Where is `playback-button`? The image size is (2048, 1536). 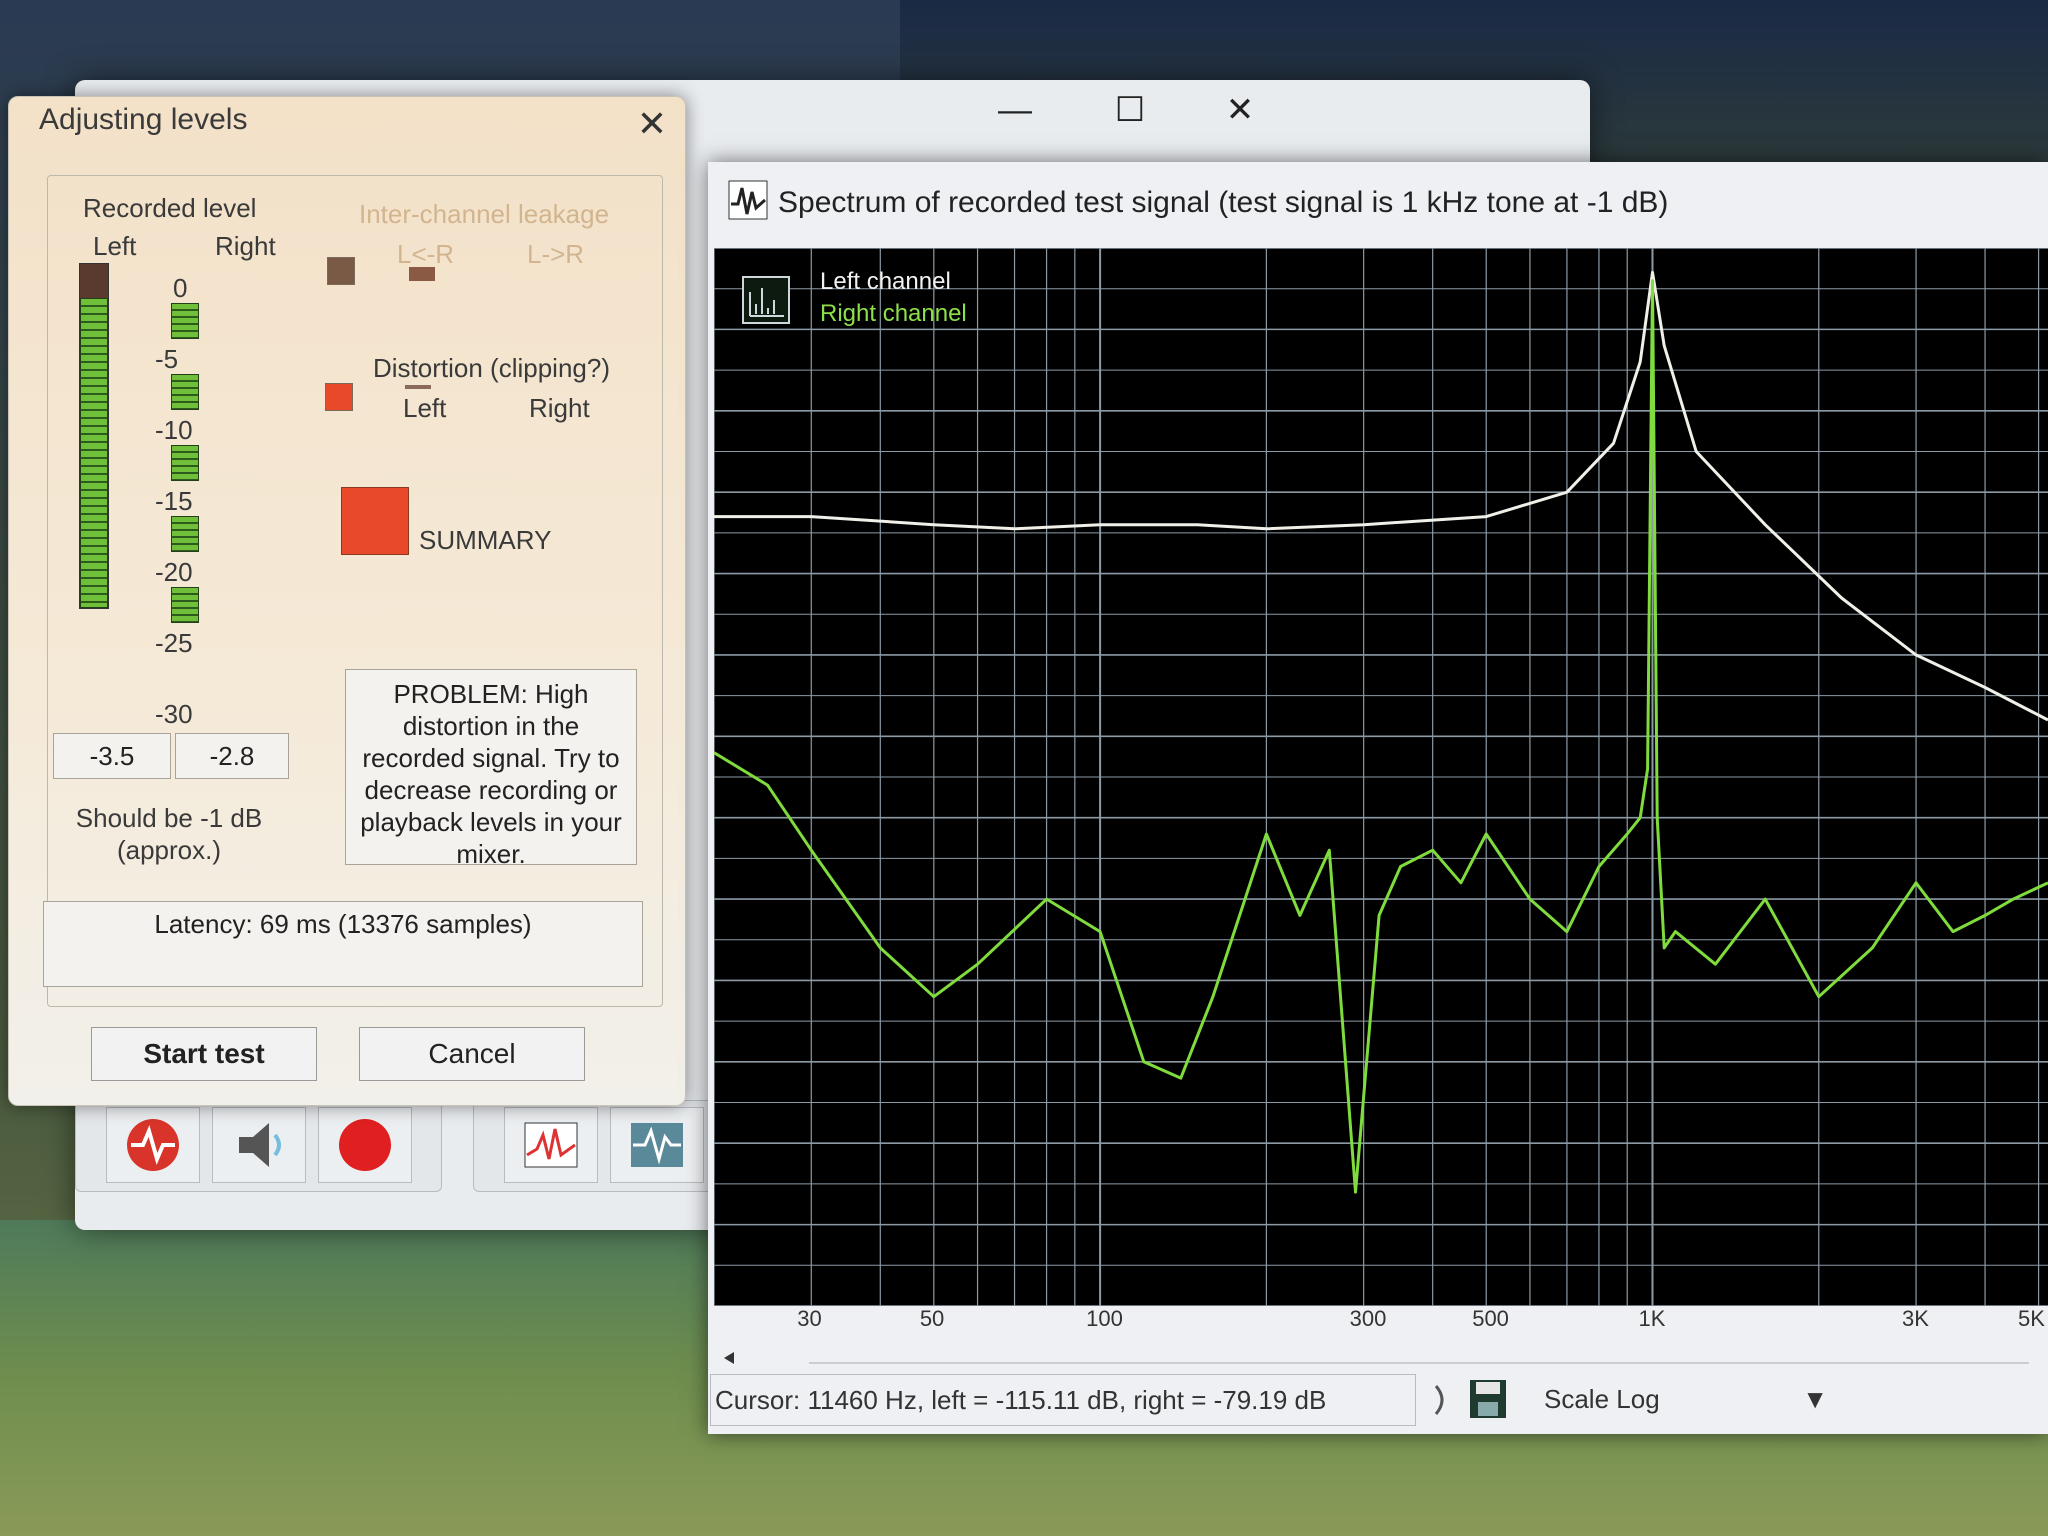 playback-button is located at coordinates (259, 1145).